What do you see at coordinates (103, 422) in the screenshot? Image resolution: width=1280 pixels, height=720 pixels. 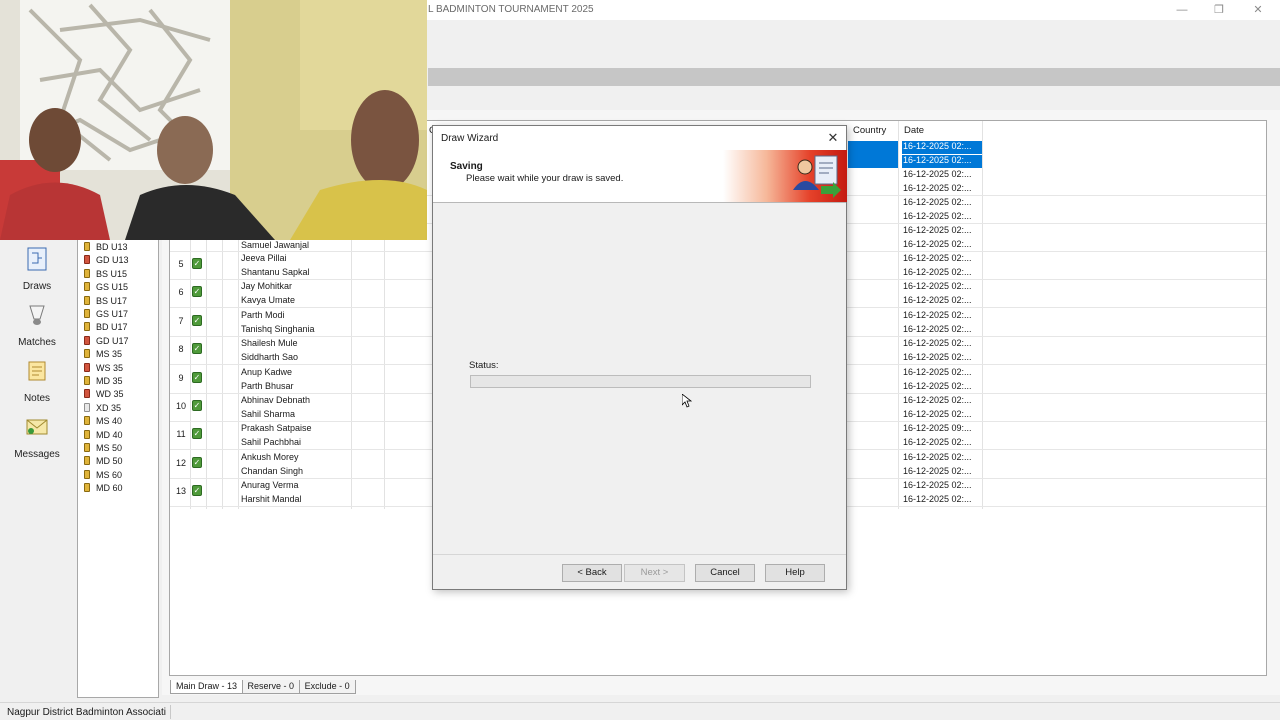 I see `event-item: MS 40` at bounding box center [103, 422].